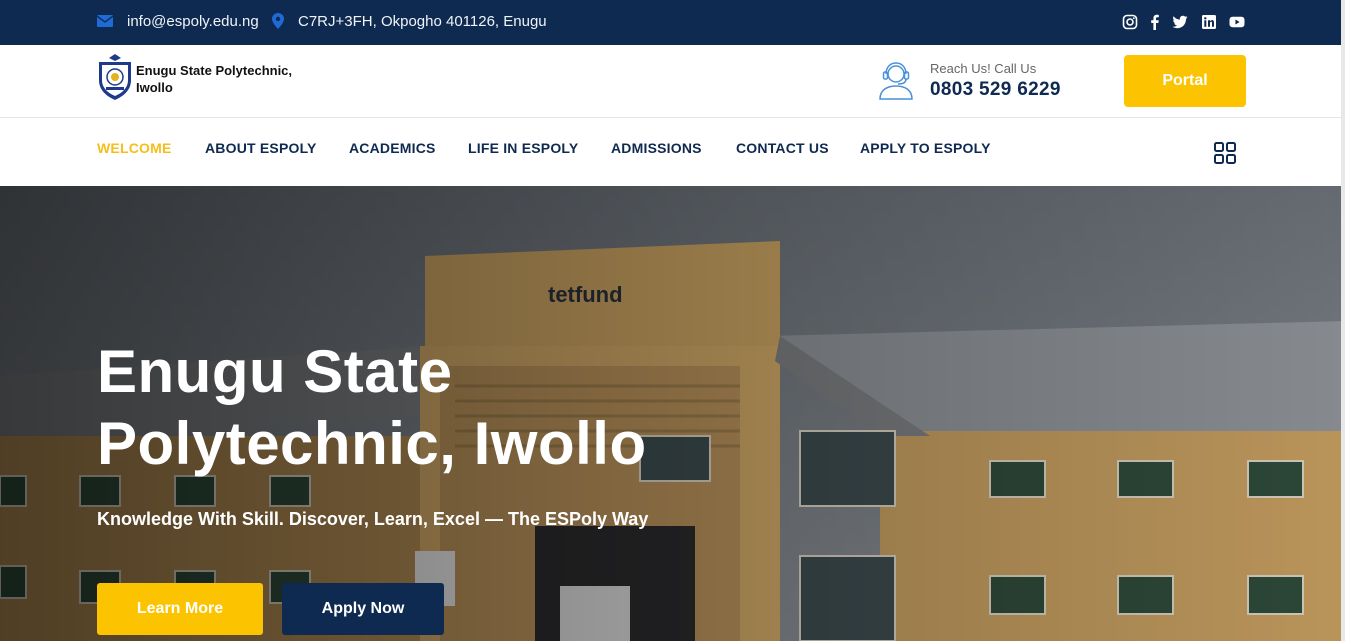 This screenshot has height=641, width=1345. I want to click on portal-button: Portal, so click(1185, 81).